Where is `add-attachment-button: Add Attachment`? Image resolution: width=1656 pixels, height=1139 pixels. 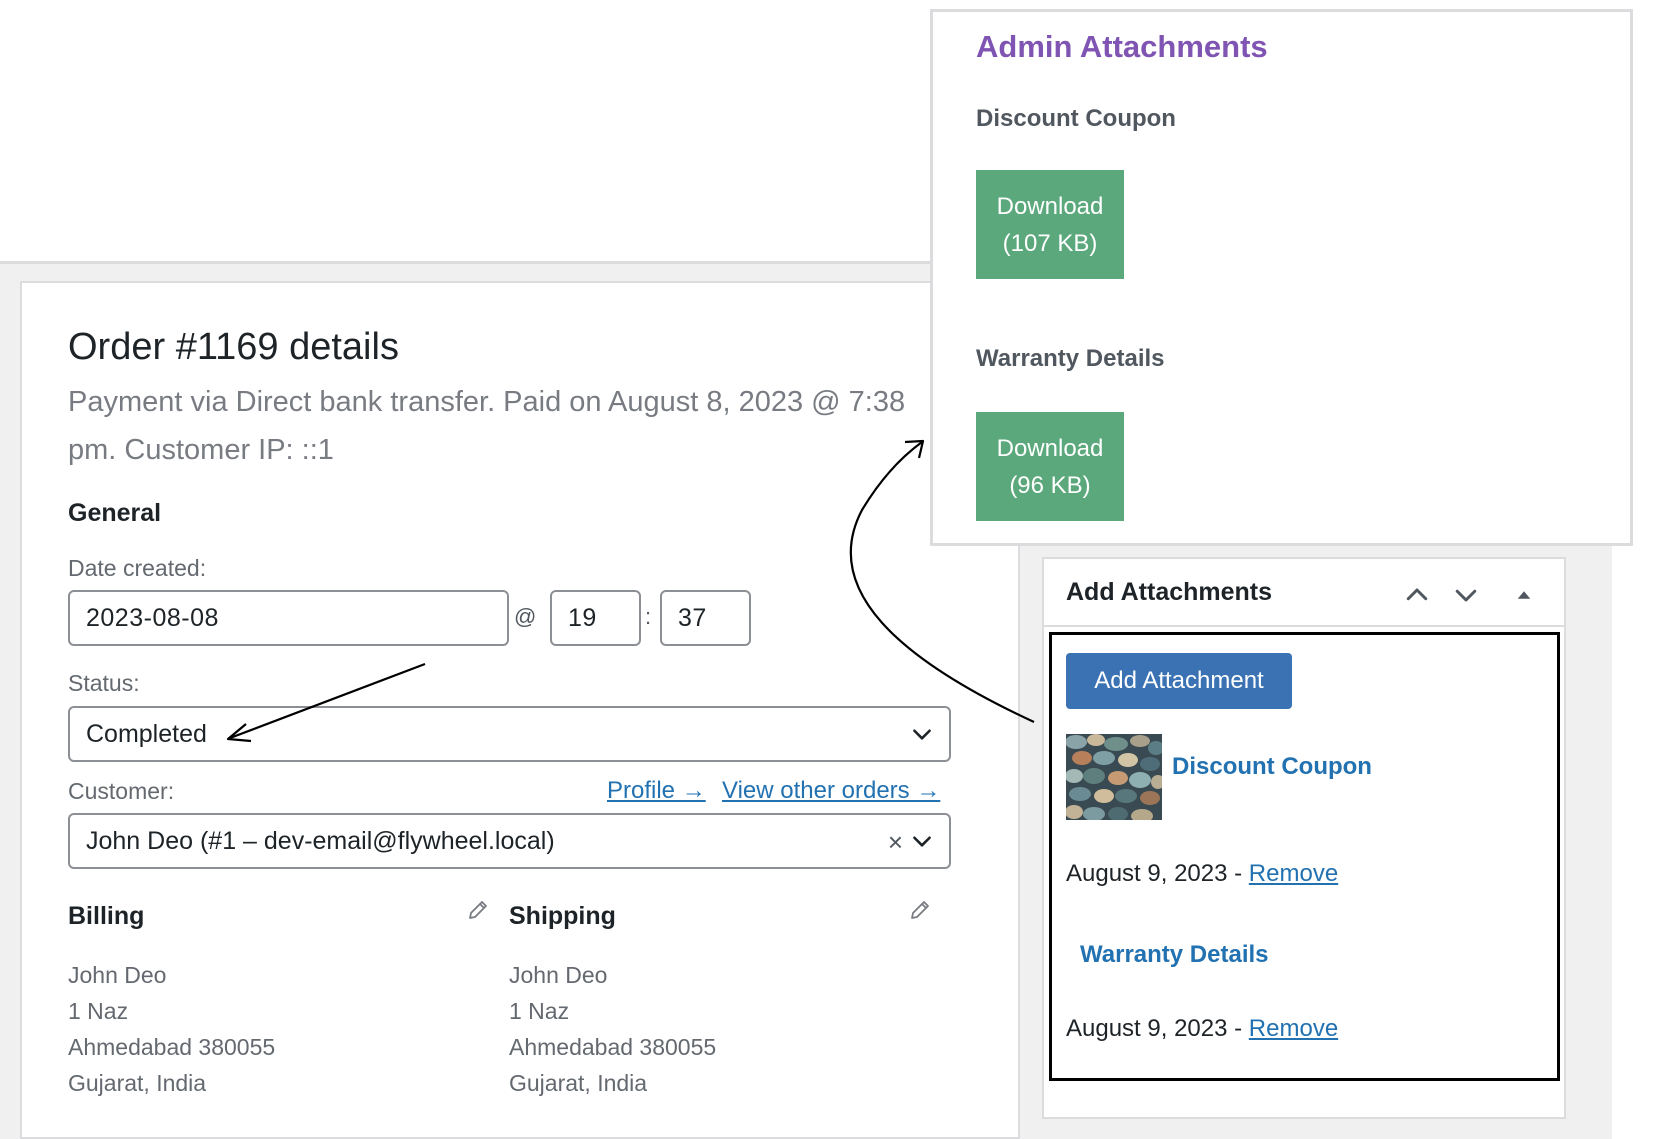 add-attachment-button: Add Attachment is located at coordinates (1179, 681).